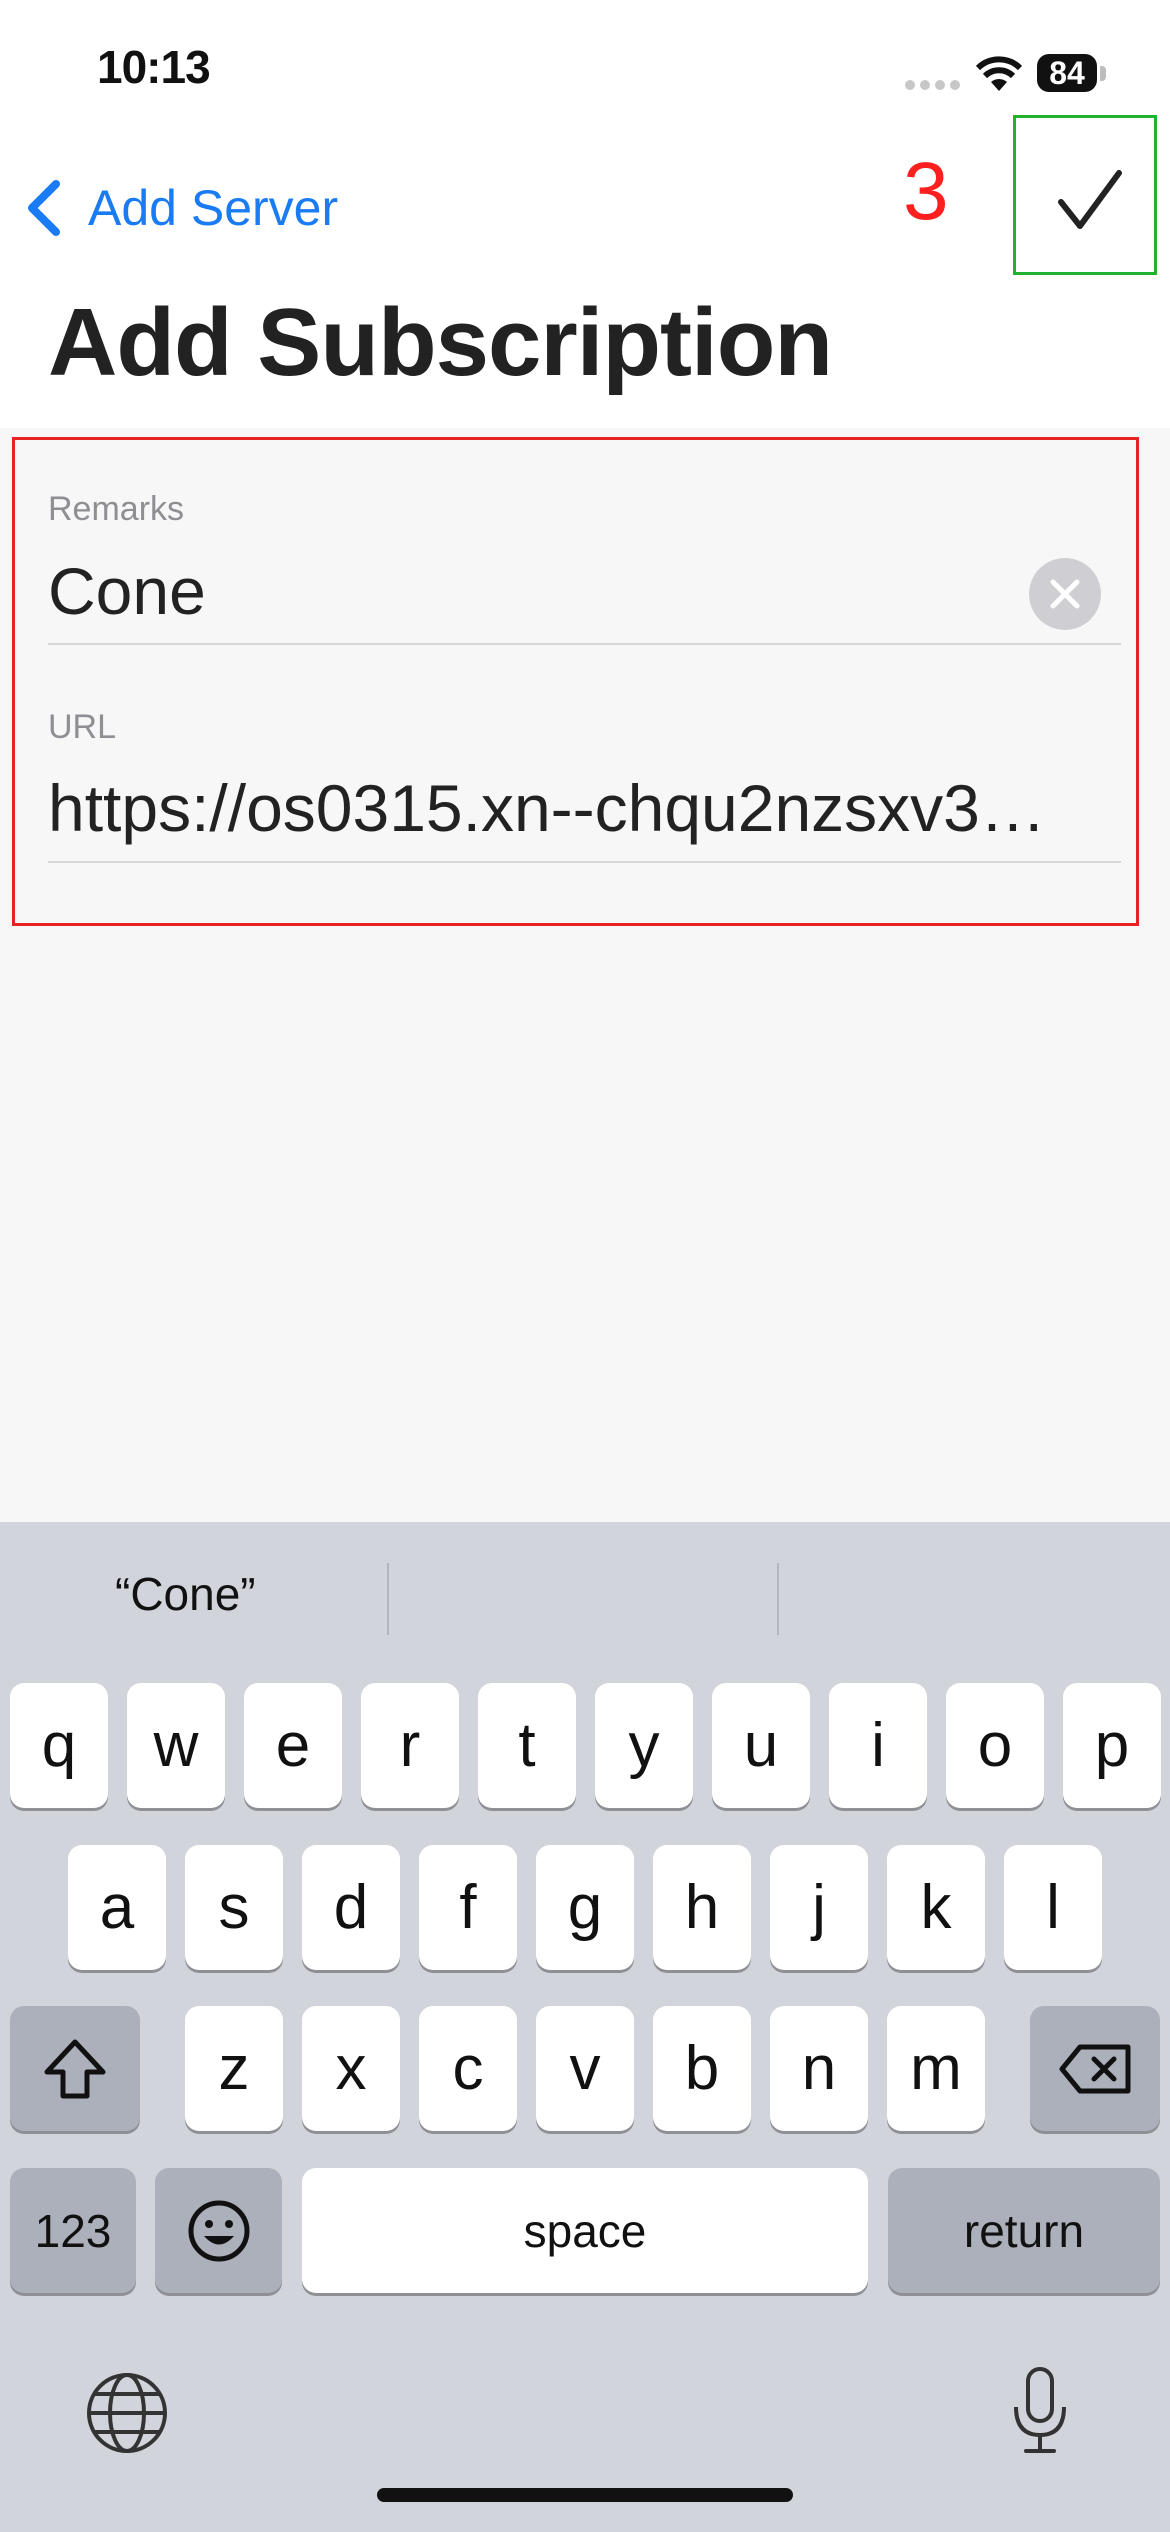 Image resolution: width=1170 pixels, height=2532 pixels. What do you see at coordinates (936, 87) in the screenshot?
I see `cellular-signal-icon` at bounding box center [936, 87].